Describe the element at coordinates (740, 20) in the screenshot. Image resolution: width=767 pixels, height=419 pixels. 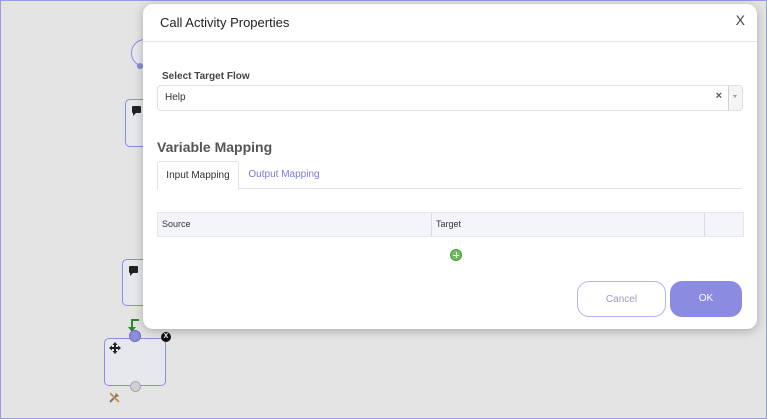
I see `close-button: X` at that location.